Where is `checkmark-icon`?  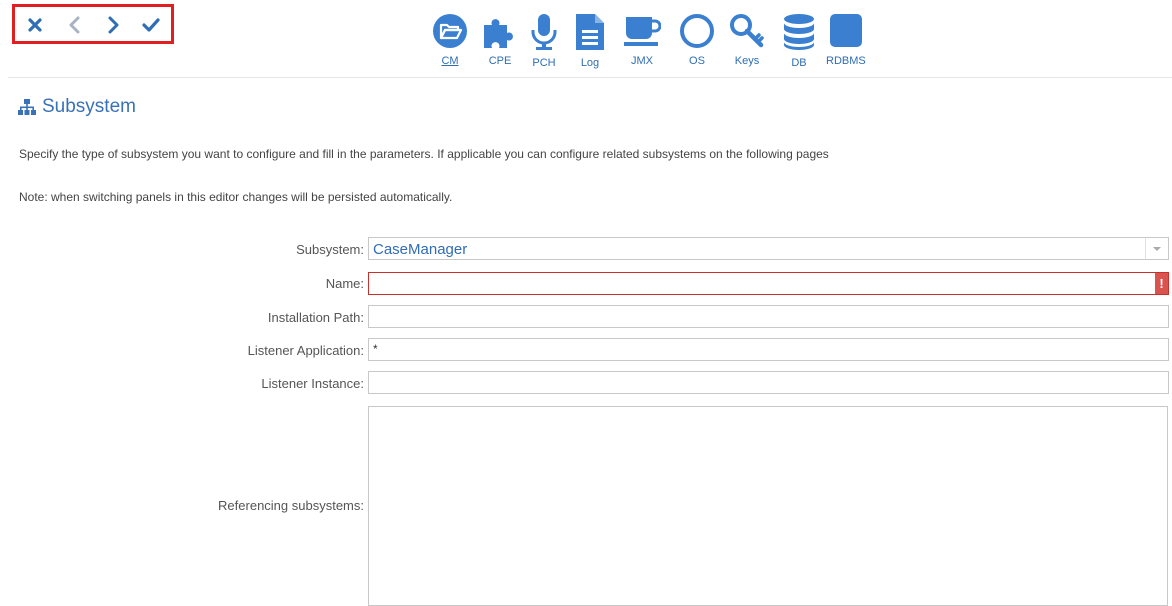 checkmark-icon is located at coordinates (151, 25).